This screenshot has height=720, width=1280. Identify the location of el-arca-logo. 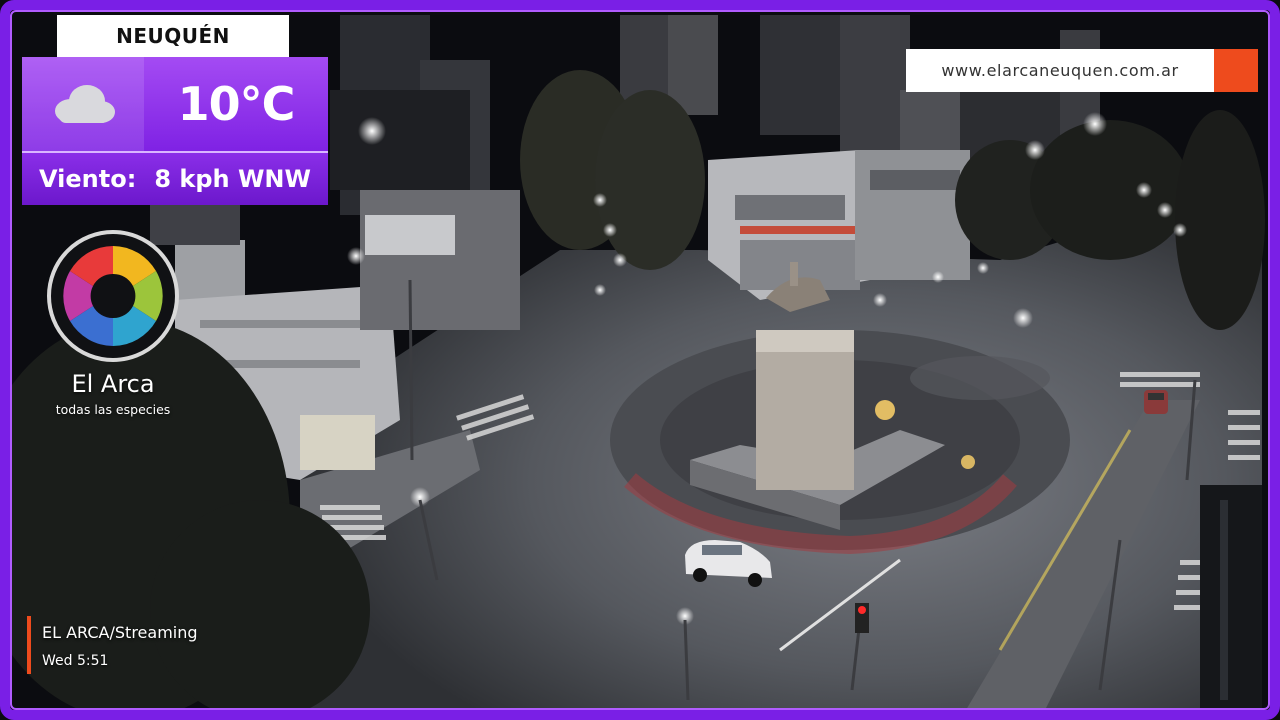
(113, 296).